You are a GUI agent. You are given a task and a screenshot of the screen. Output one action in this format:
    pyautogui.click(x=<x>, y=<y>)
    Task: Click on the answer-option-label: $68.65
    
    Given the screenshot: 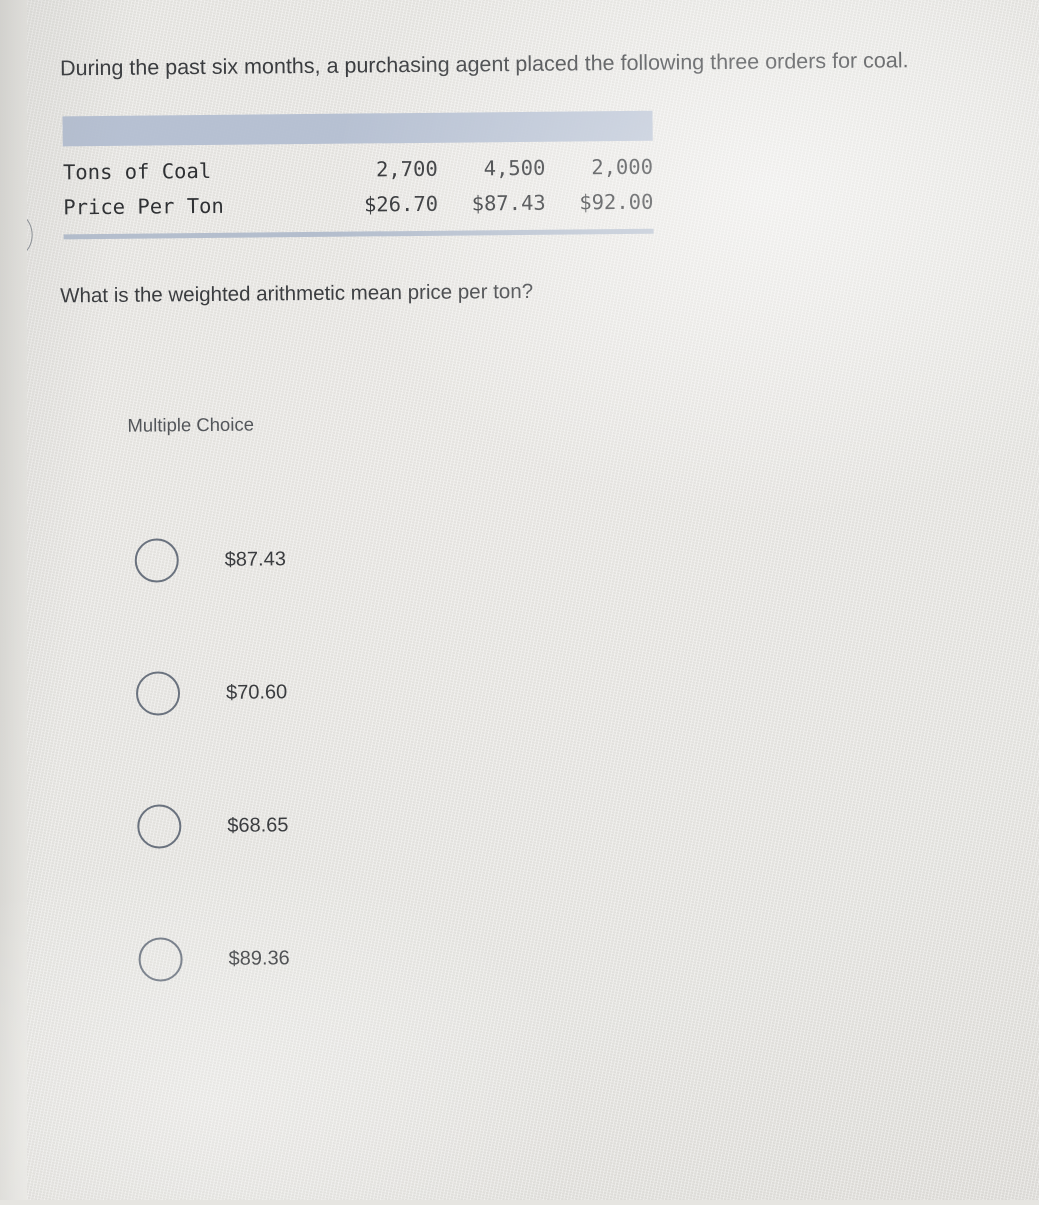 What is the action you would take?
    pyautogui.click(x=258, y=825)
    